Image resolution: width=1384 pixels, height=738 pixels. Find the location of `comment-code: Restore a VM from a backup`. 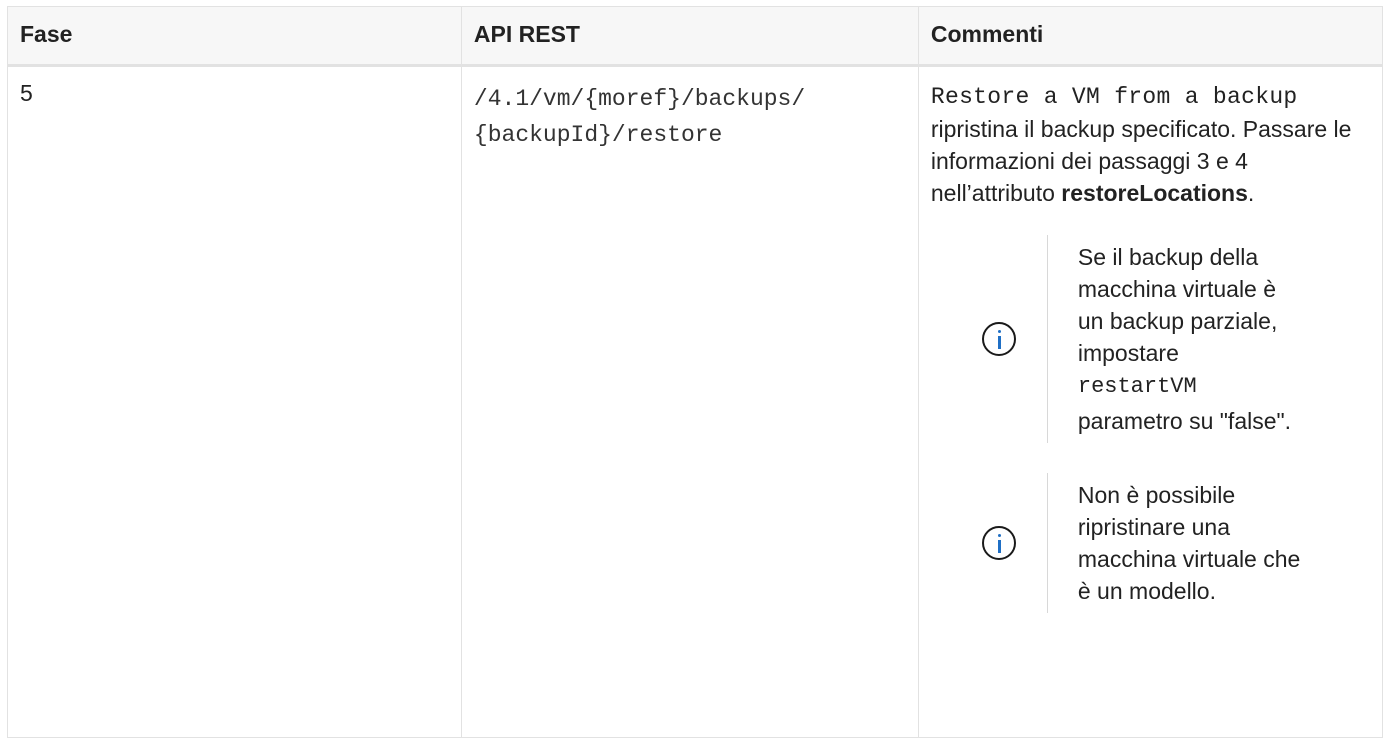

comment-code: Restore a VM from a backup is located at coordinates (1114, 97).